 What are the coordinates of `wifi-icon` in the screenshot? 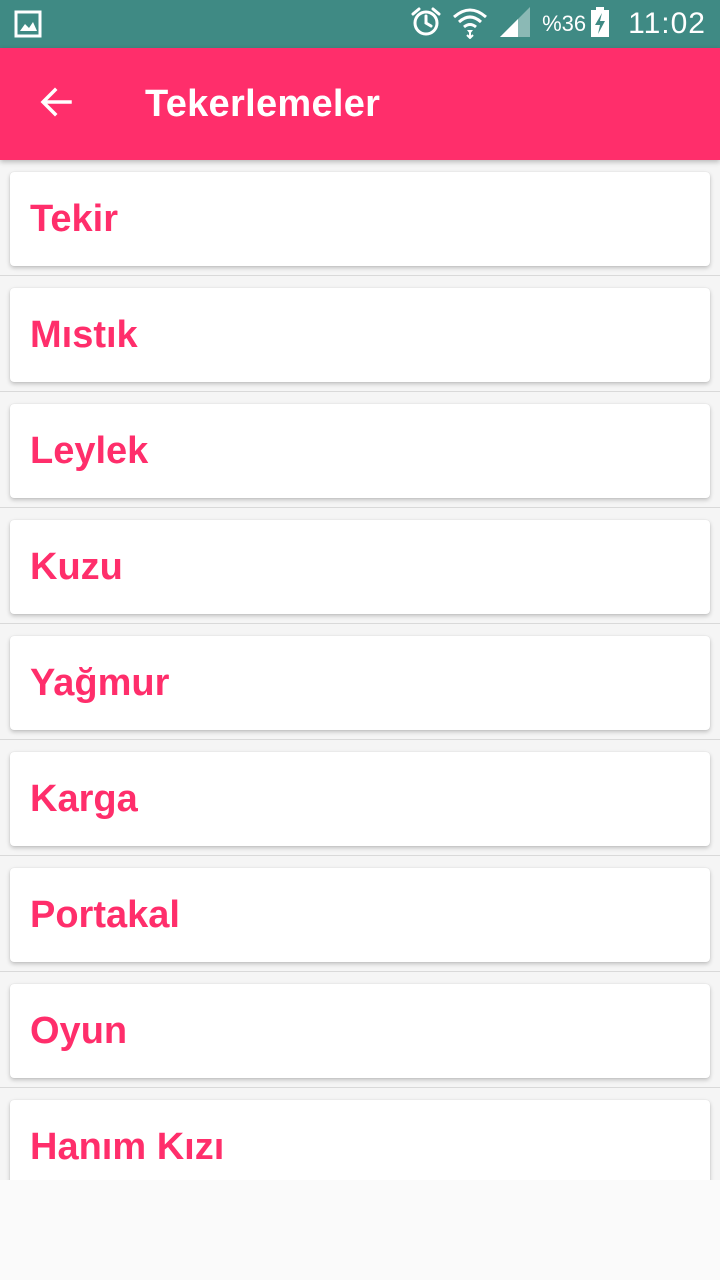 It's located at (470, 24).